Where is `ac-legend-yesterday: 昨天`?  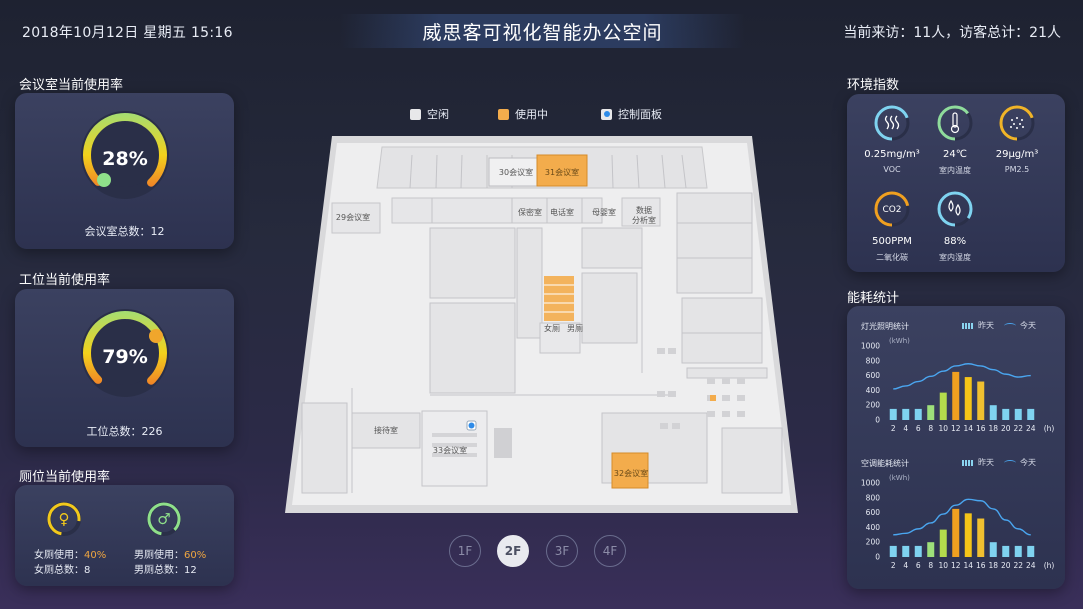 ac-legend-yesterday: 昨天 is located at coordinates (986, 462).